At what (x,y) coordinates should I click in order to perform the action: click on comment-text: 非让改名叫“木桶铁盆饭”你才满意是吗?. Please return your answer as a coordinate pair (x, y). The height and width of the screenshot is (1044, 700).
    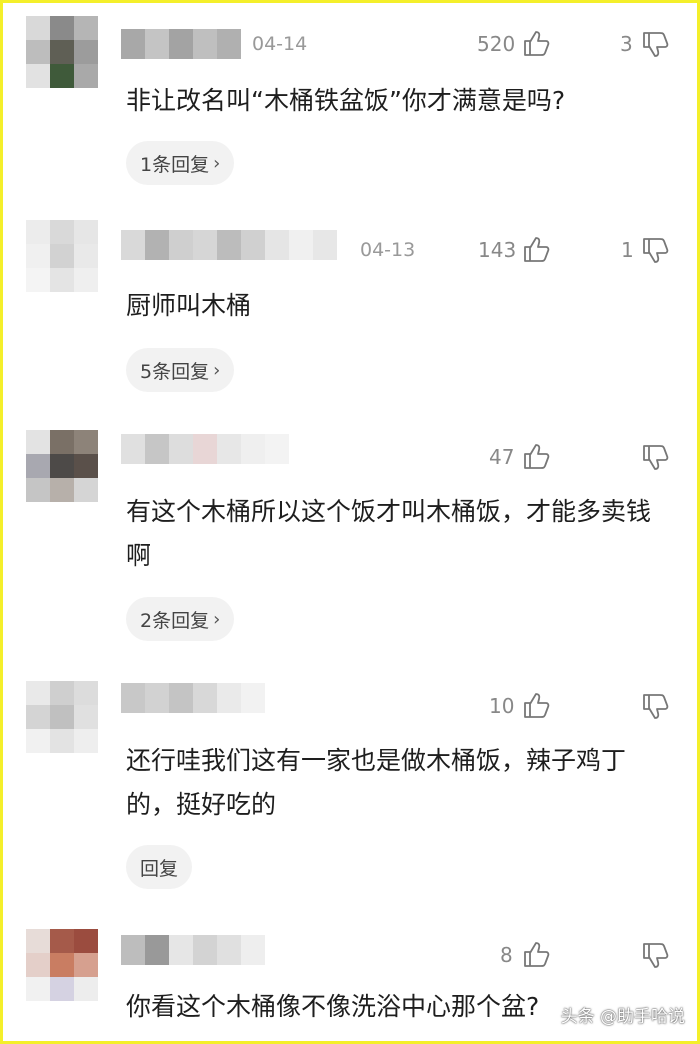
    Looking at the image, I should click on (346, 100).